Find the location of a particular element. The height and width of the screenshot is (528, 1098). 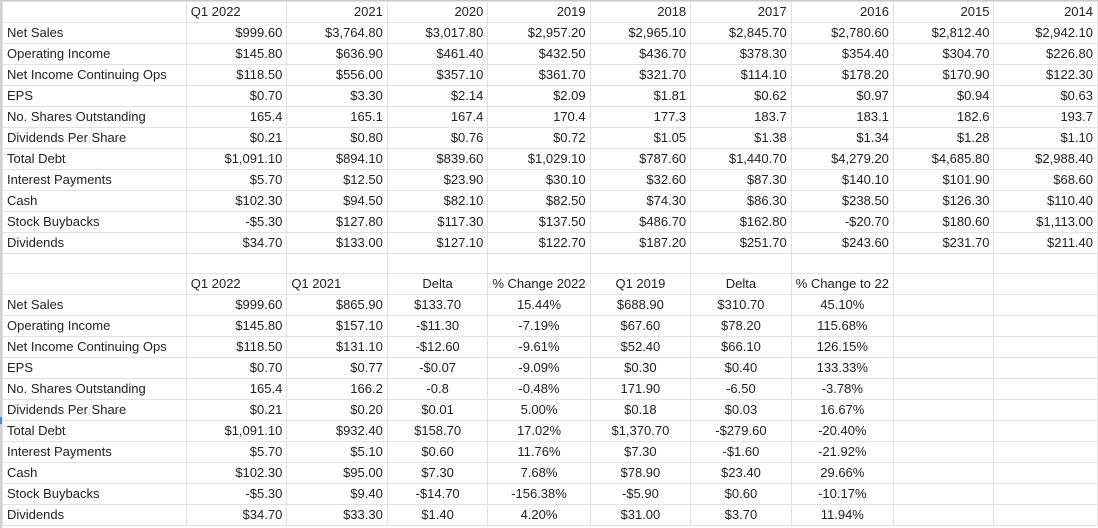

header-cell: 2018 is located at coordinates (640, 12).